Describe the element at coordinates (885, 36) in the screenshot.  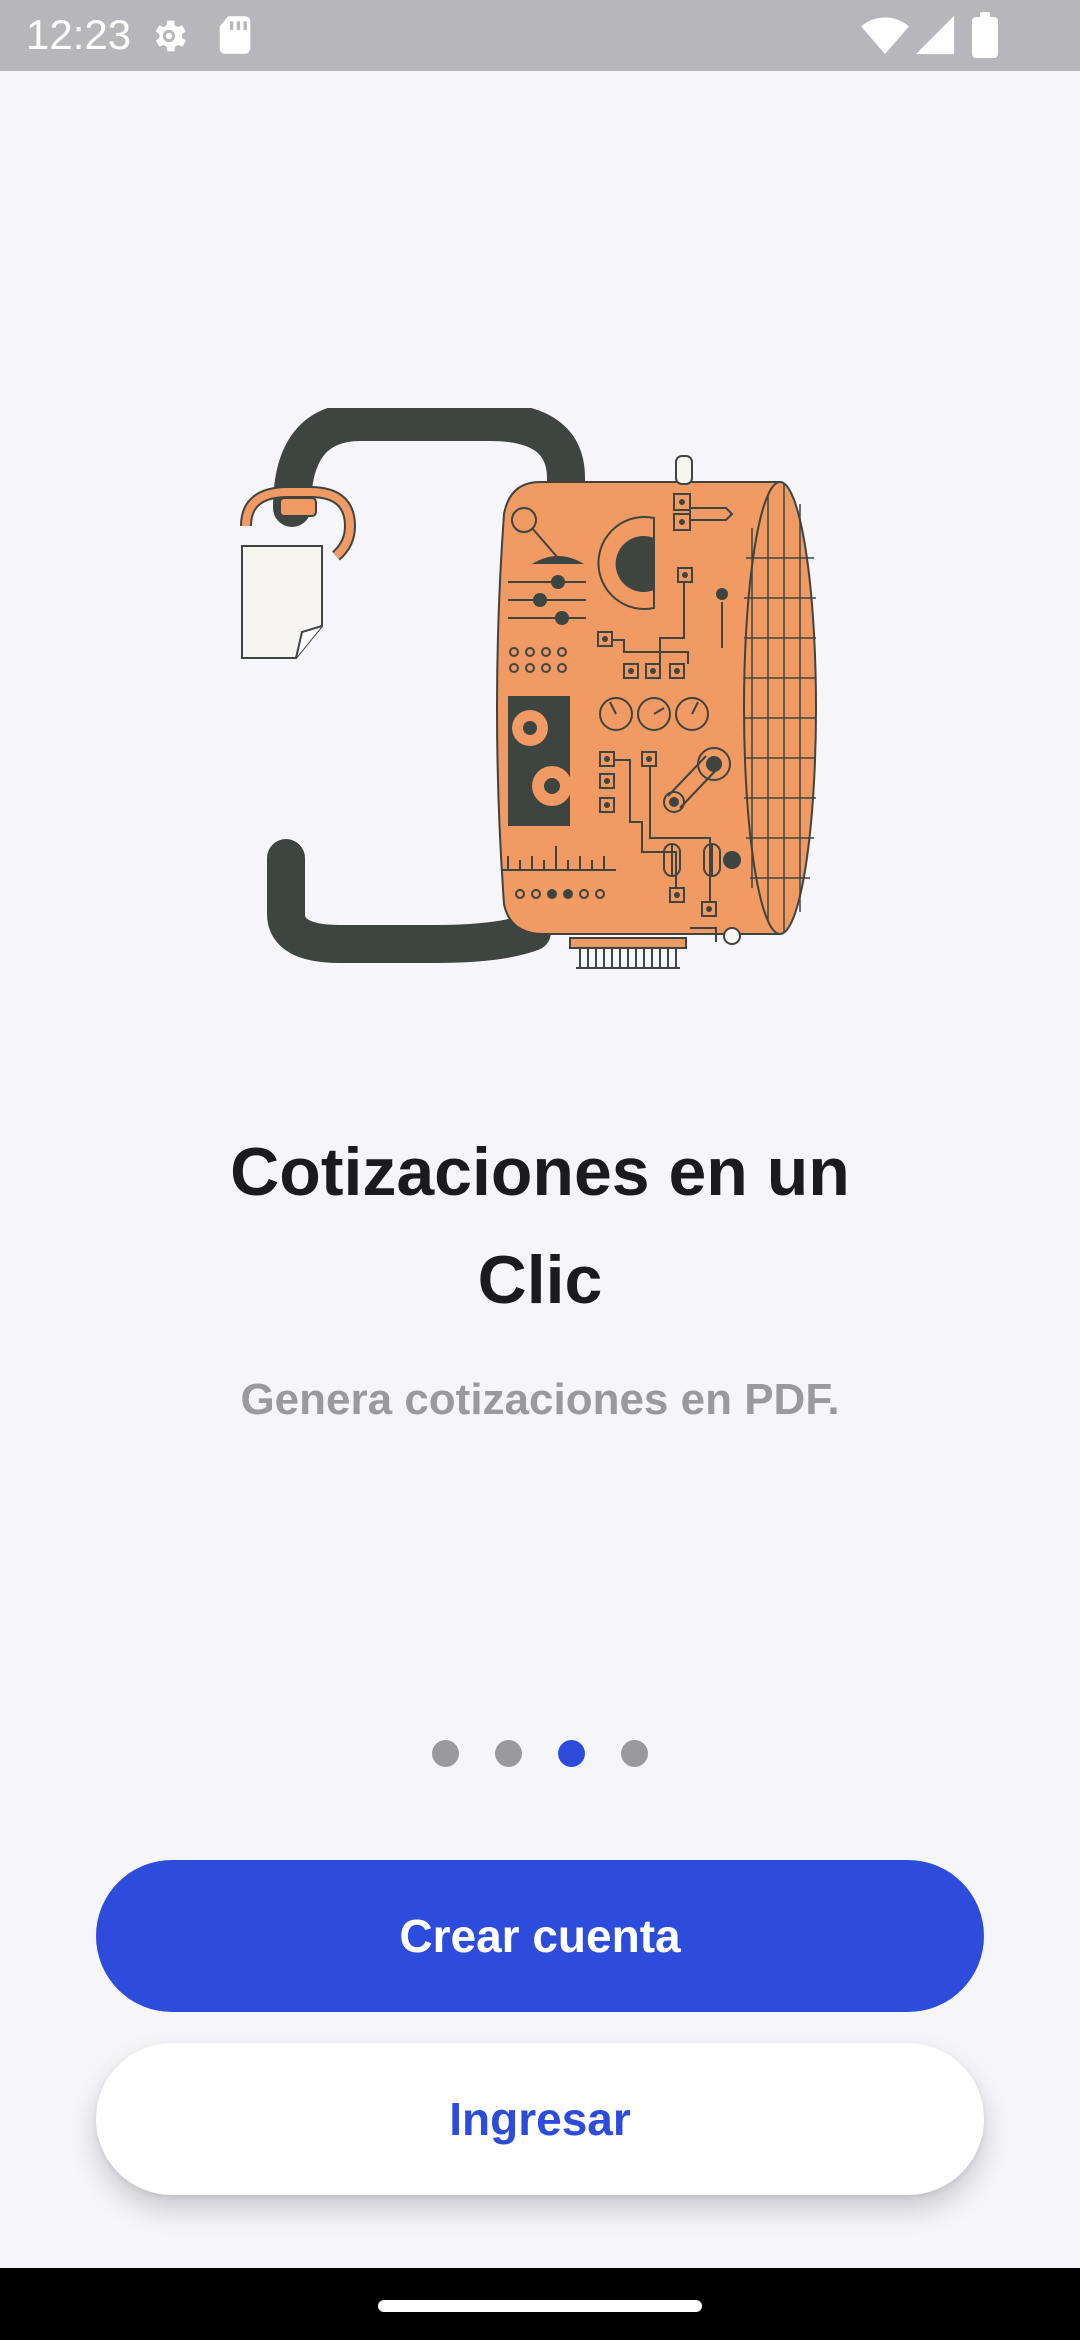
I see `wifi-icon` at that location.